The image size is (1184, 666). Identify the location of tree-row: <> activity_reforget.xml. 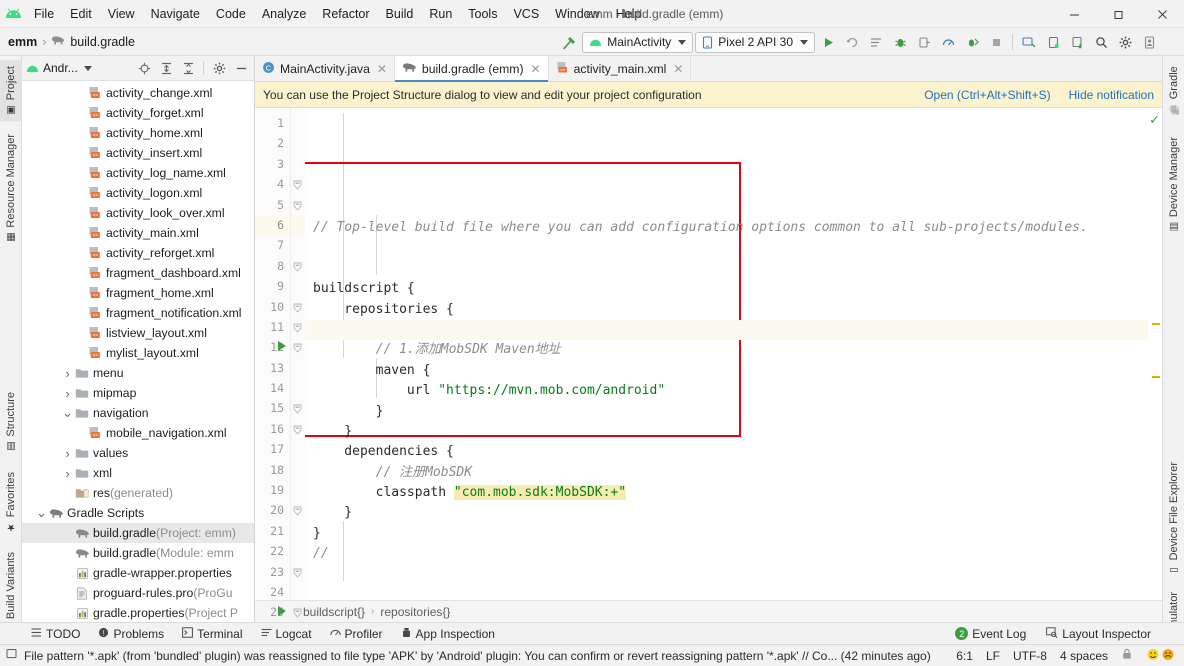
(138, 253).